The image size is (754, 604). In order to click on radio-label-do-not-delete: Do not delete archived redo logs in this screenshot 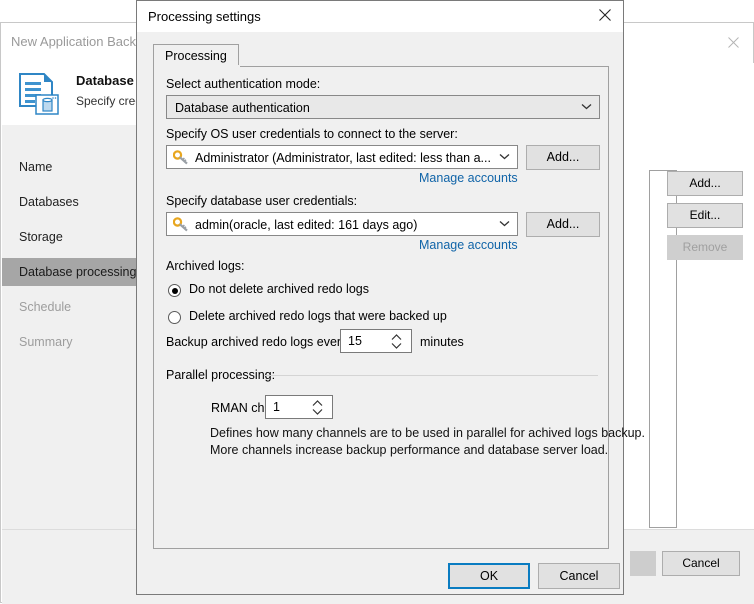, I will do `click(279, 289)`.